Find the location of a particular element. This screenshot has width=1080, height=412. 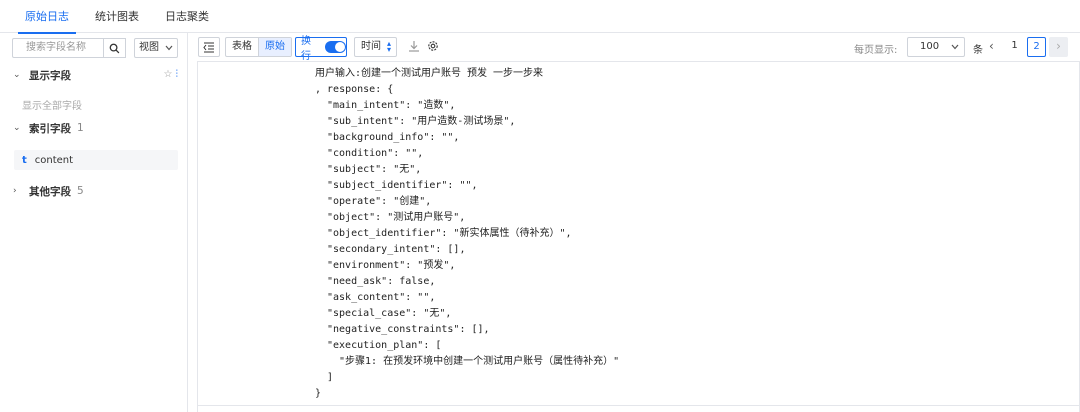

per-page-label: 每页显示: is located at coordinates (876, 50).